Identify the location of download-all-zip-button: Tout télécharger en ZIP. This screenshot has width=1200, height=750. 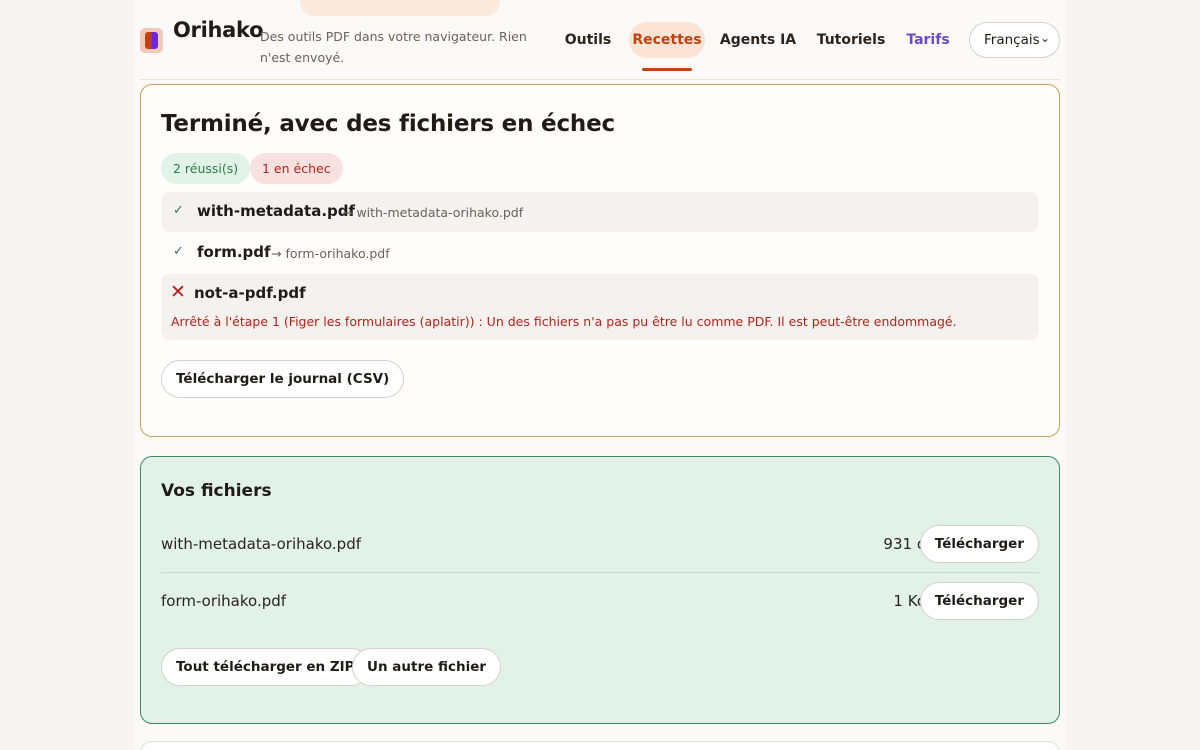
(265, 667).